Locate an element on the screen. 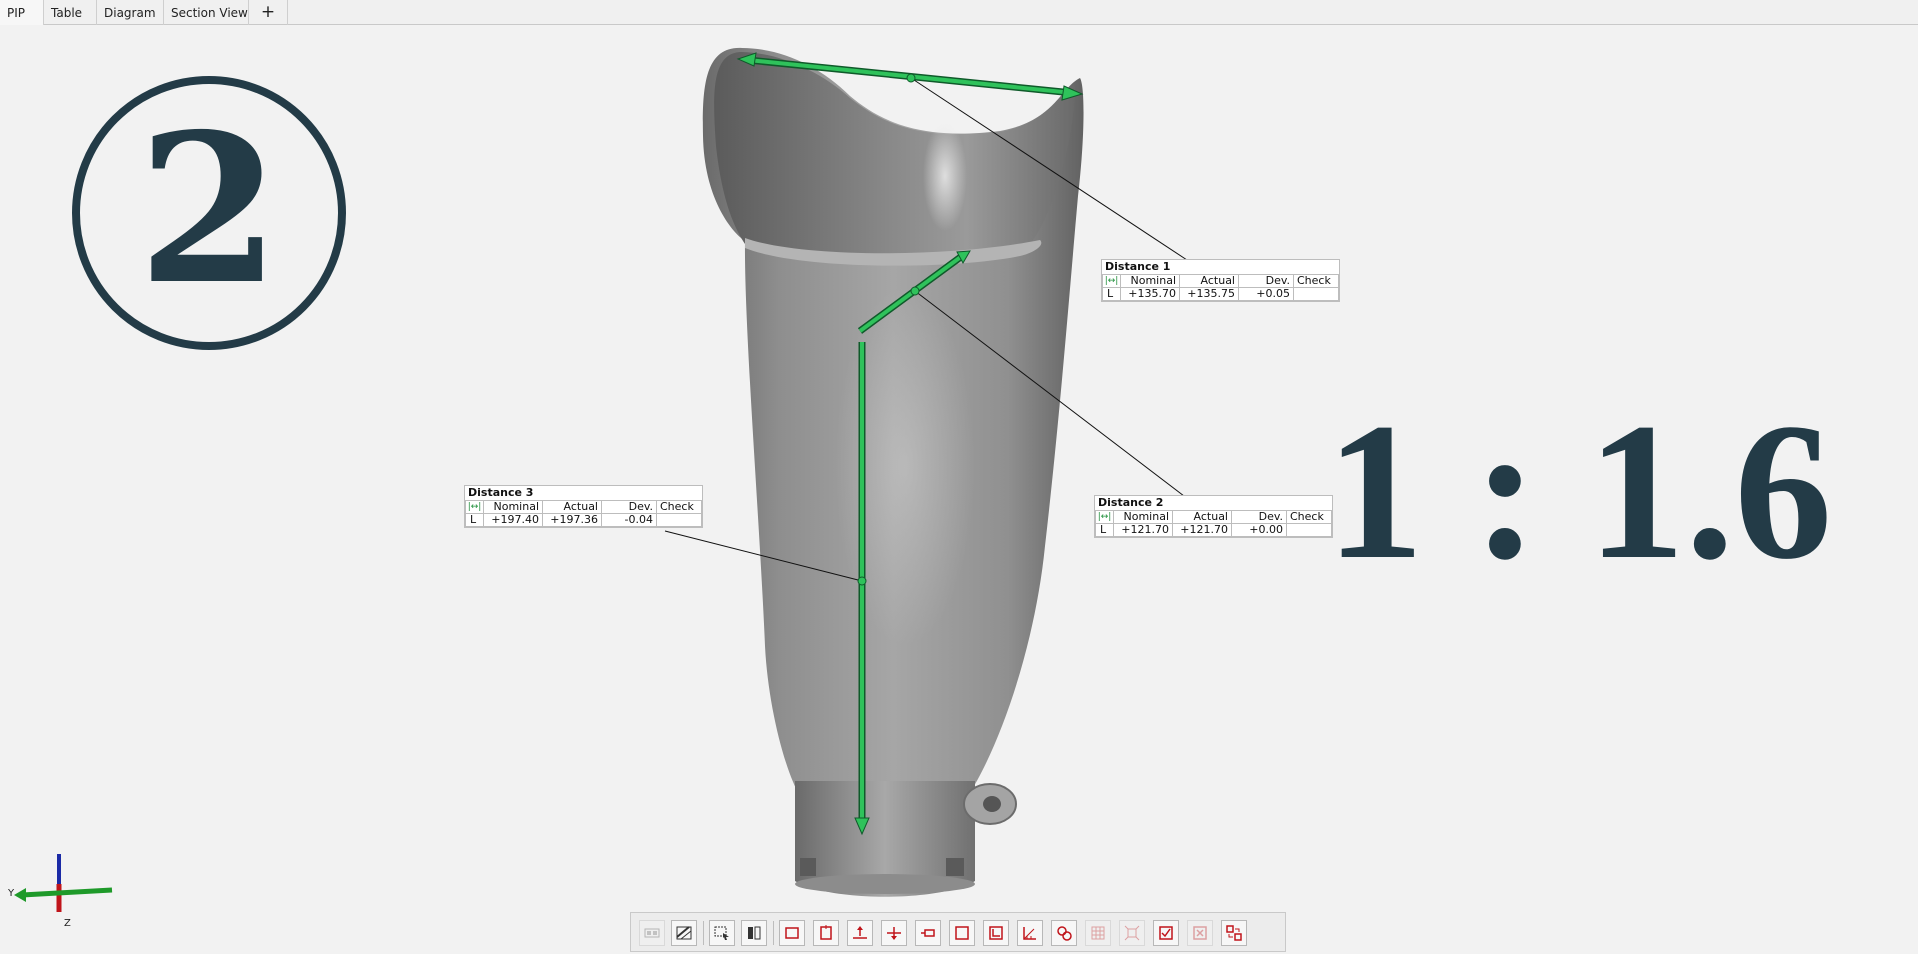 The width and height of the screenshot is (1918, 954). frame-vertical-icon is located at coordinates (826, 932).